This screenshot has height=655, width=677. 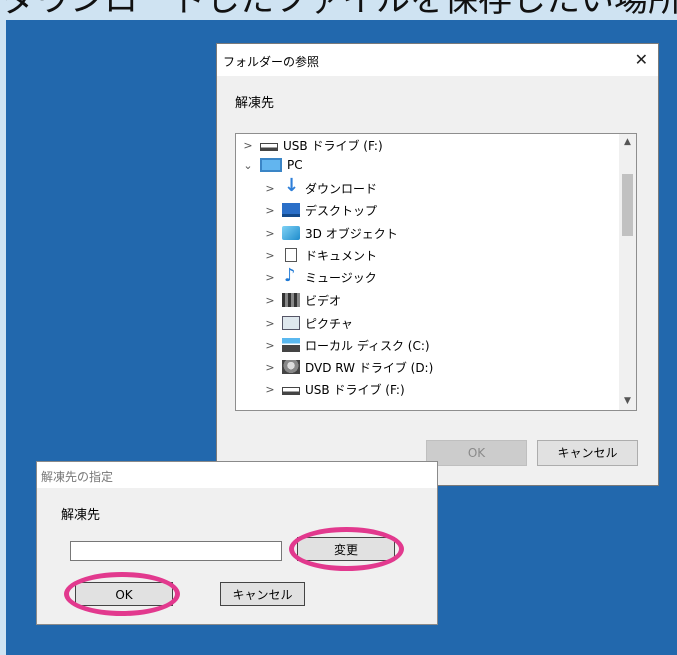 I want to click on dialog-caption: 解凍先, so click(x=255, y=103).